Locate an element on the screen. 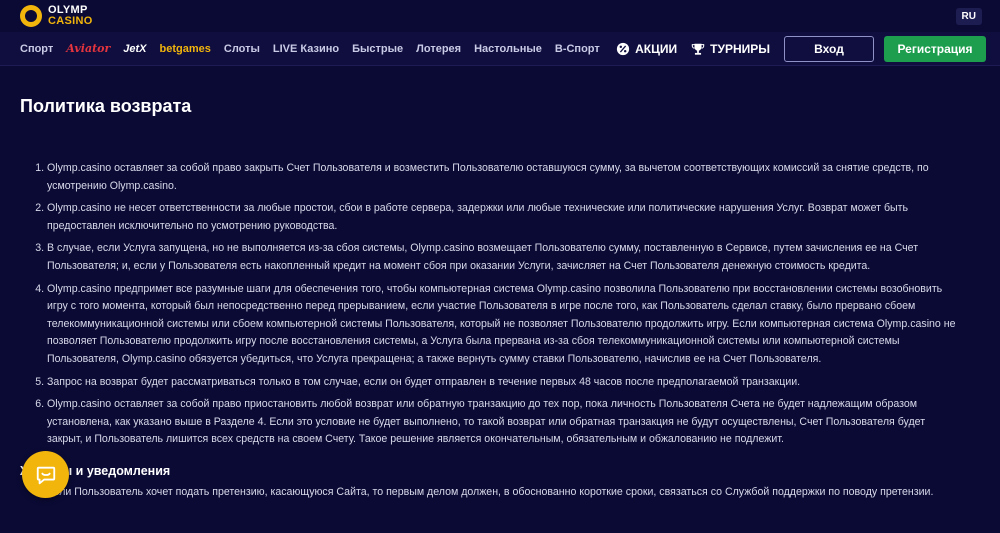  top-bar: OLYMP CASINO RU is located at coordinates (500, 16).